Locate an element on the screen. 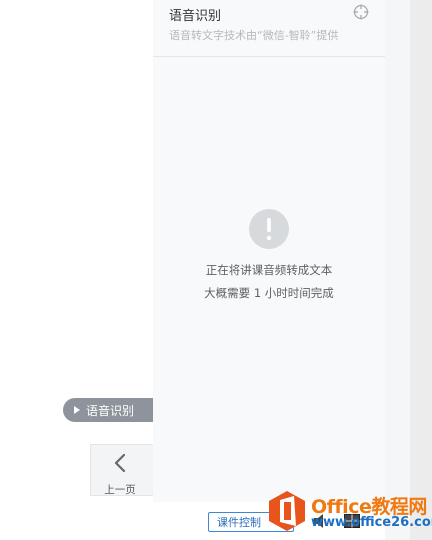 The height and width of the screenshot is (540, 432). course-control-label: 课件控制 is located at coordinates (239, 522).